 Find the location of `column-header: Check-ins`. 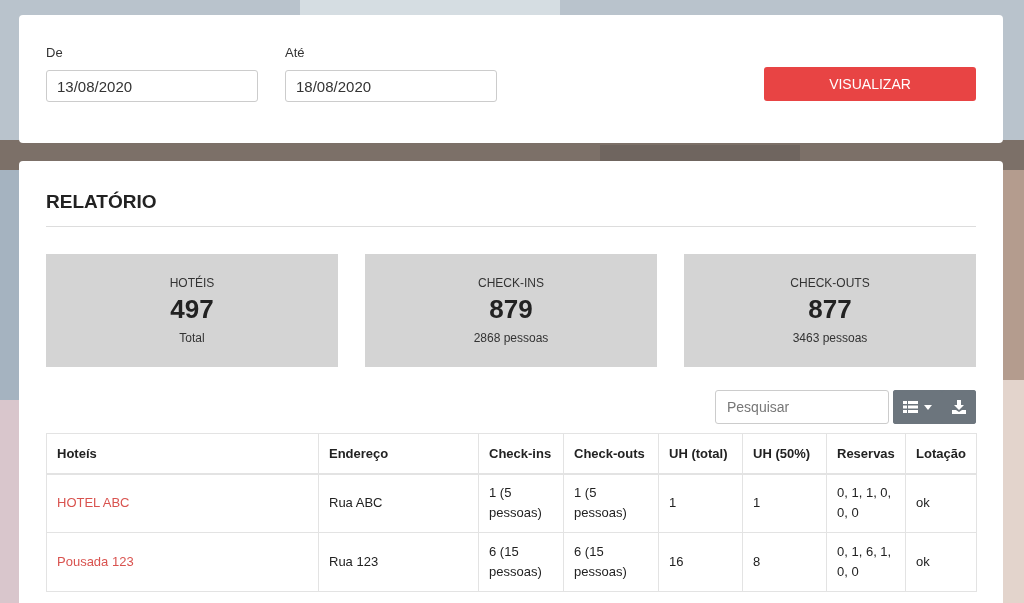

column-header: Check-ins is located at coordinates (521, 453).